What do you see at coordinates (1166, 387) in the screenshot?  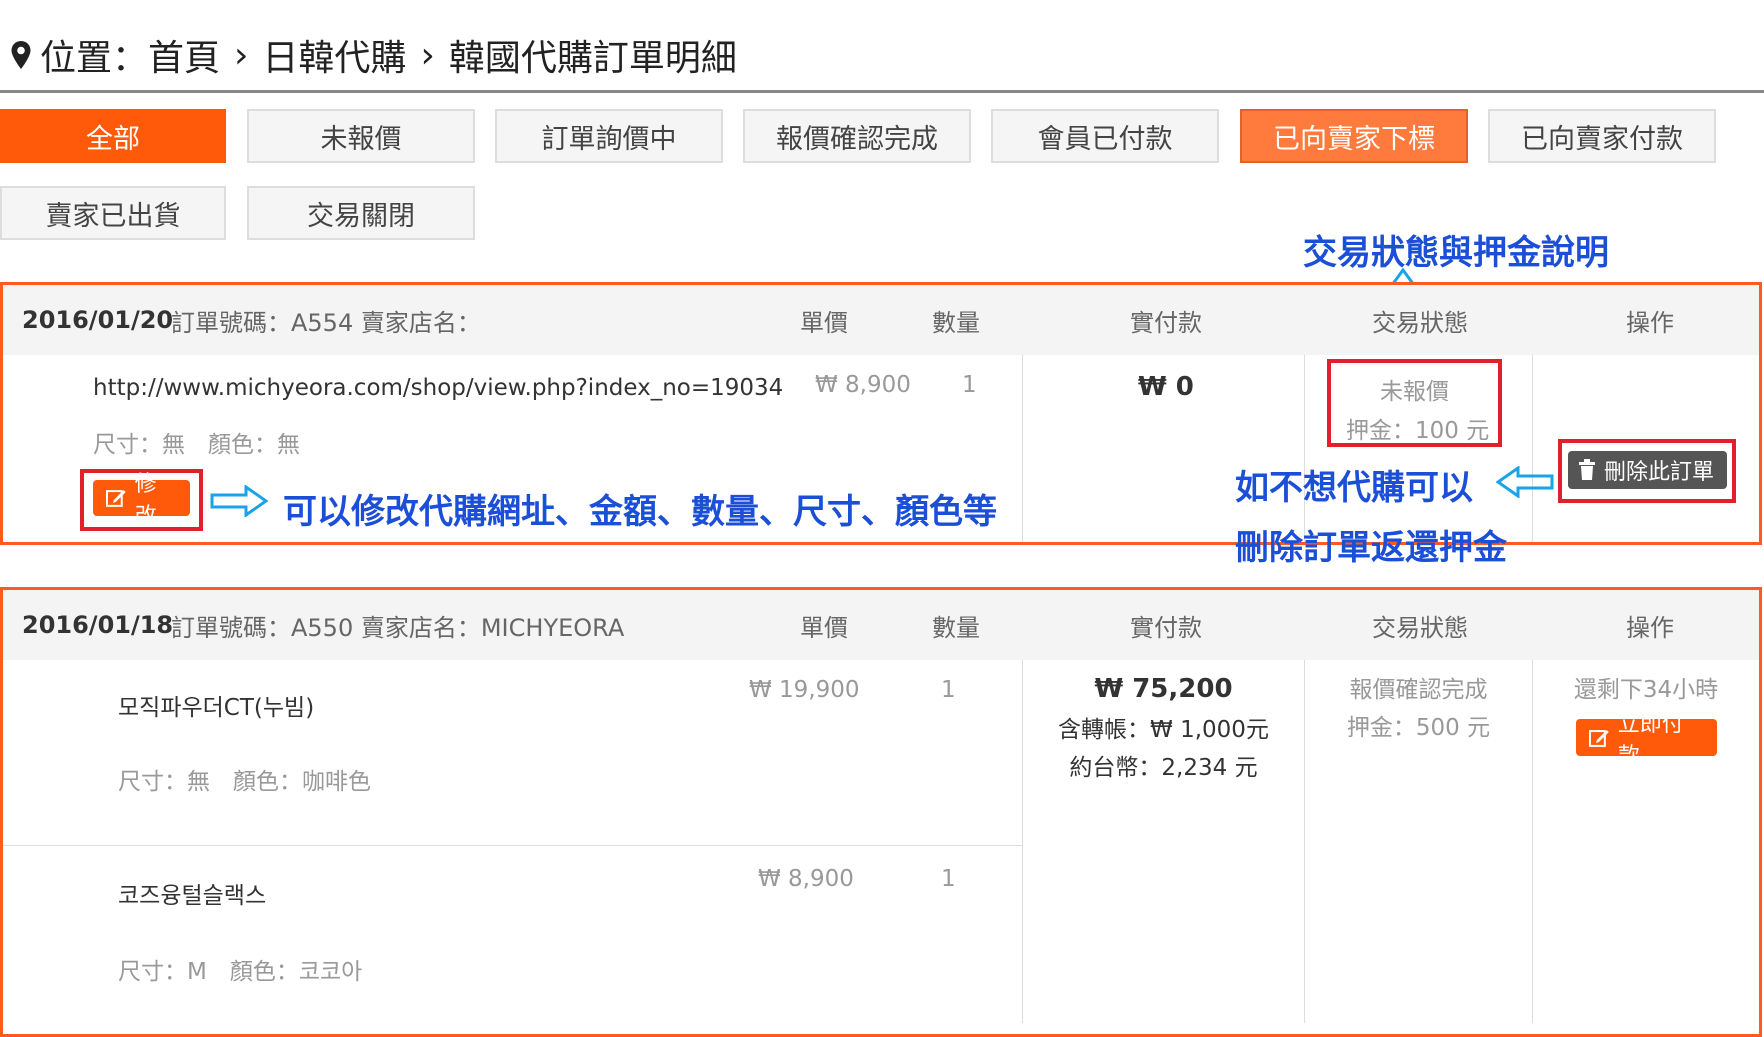 I see `paid-amount: ₩ 0` at bounding box center [1166, 387].